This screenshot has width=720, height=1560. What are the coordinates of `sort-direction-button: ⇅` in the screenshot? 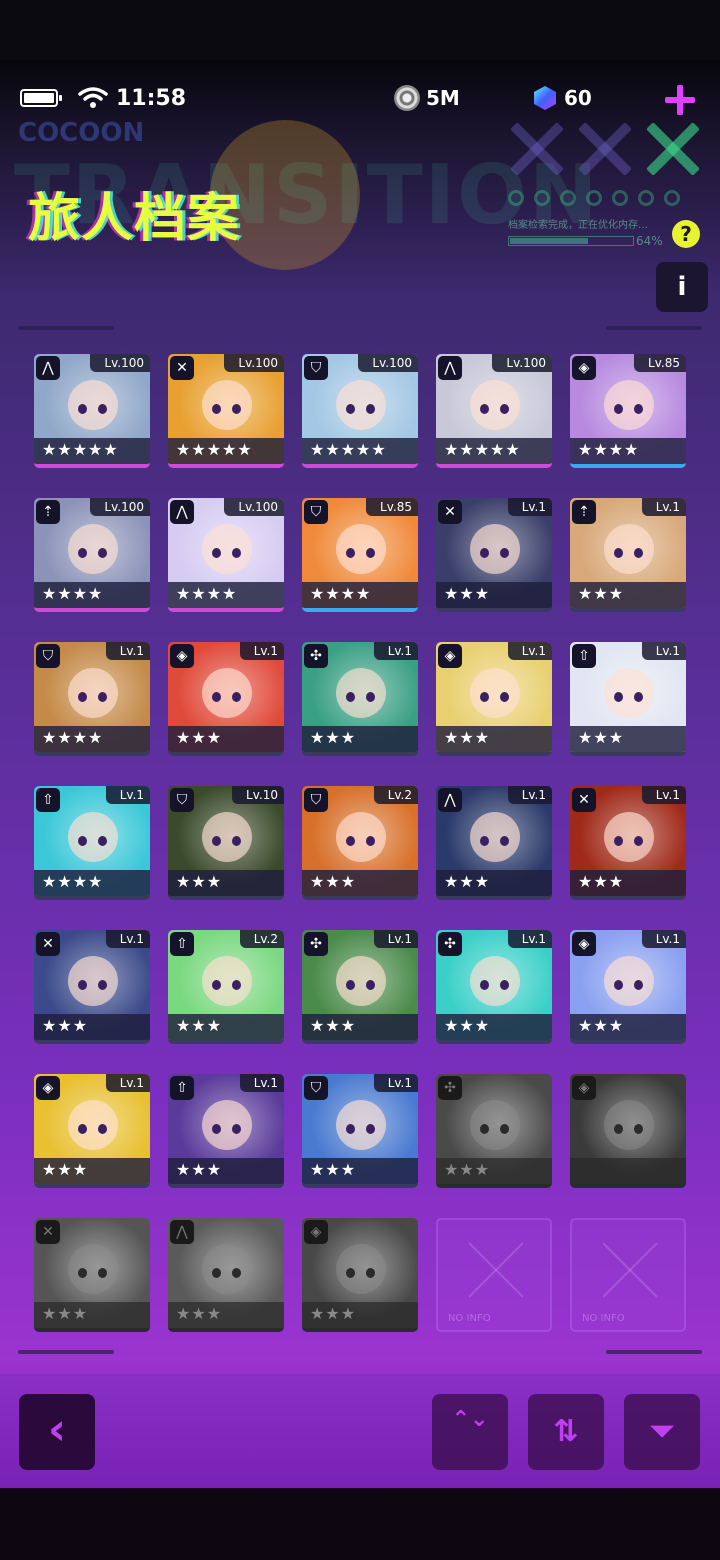 It's located at (566, 1432).